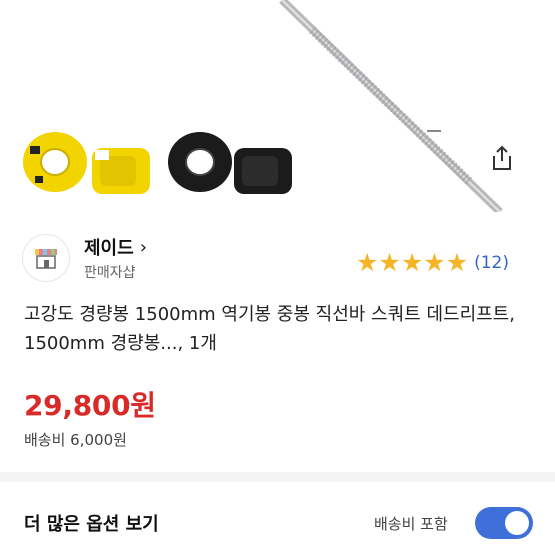 The image size is (555, 555). I want to click on shop-icon, so click(46, 259).